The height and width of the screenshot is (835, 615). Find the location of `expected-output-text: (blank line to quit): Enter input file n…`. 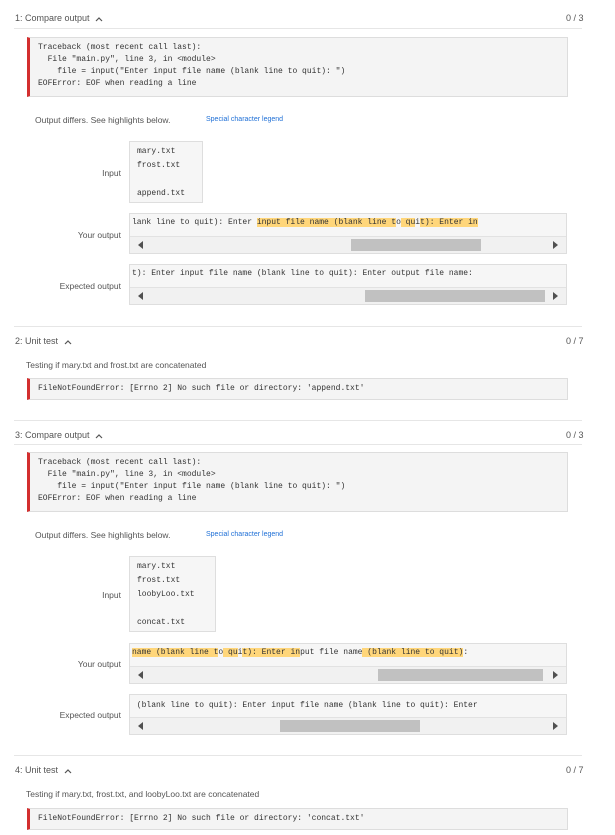

expected-output-text: (blank line to quit): Enter input file n… is located at coordinates (305, 705).